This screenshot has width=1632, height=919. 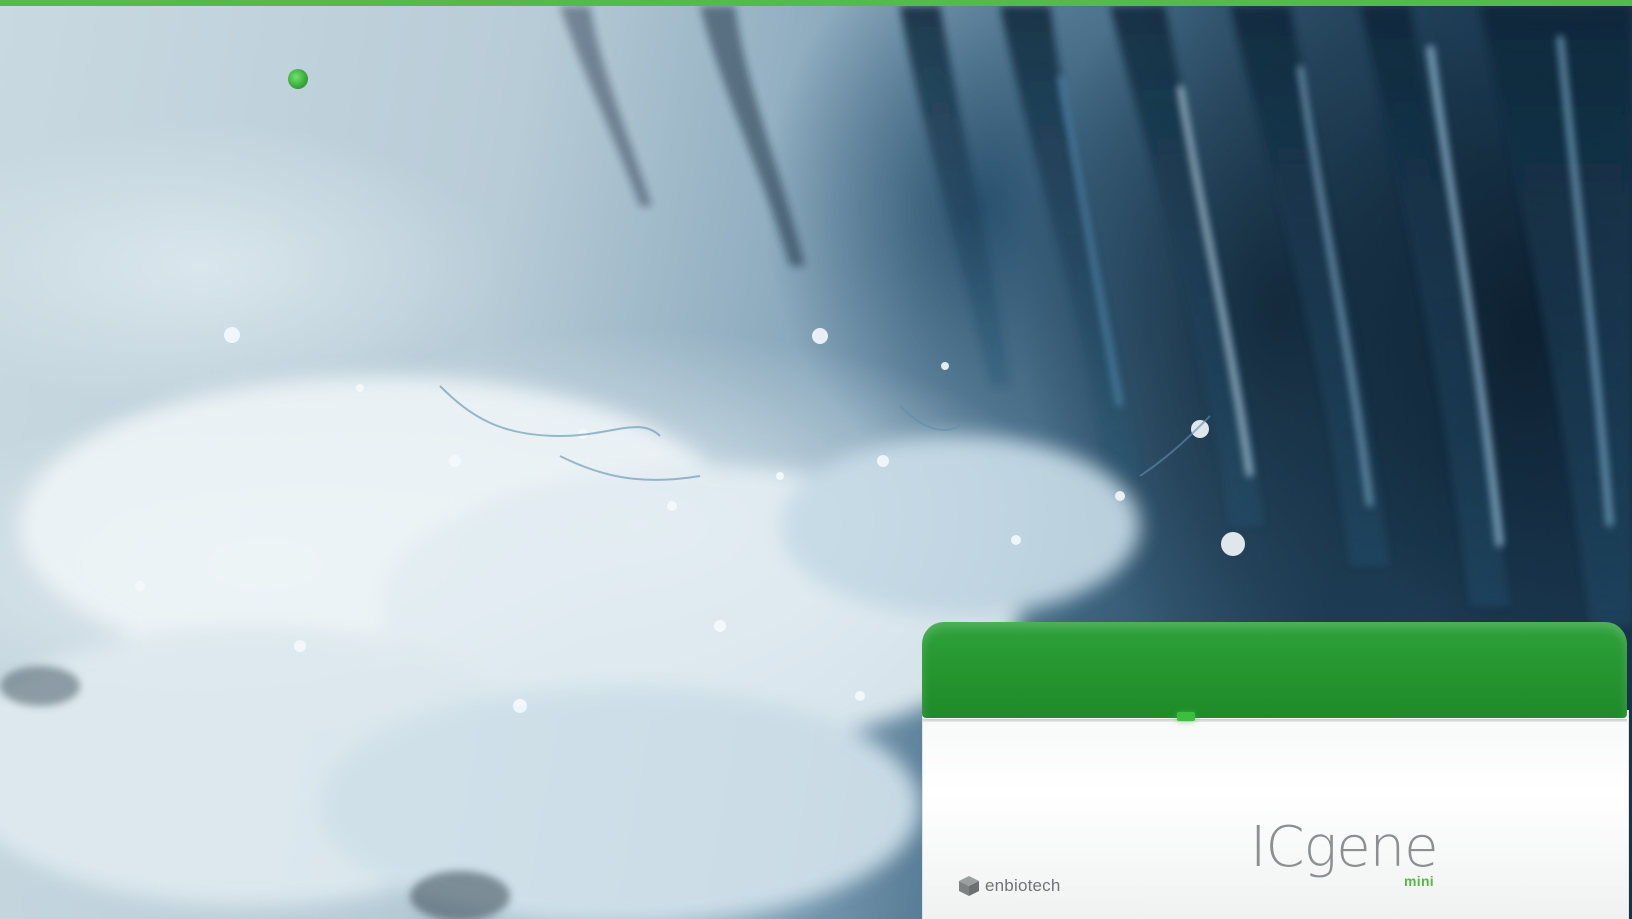 What do you see at coordinates (1186, 716) in the screenshot?
I see `status-led` at bounding box center [1186, 716].